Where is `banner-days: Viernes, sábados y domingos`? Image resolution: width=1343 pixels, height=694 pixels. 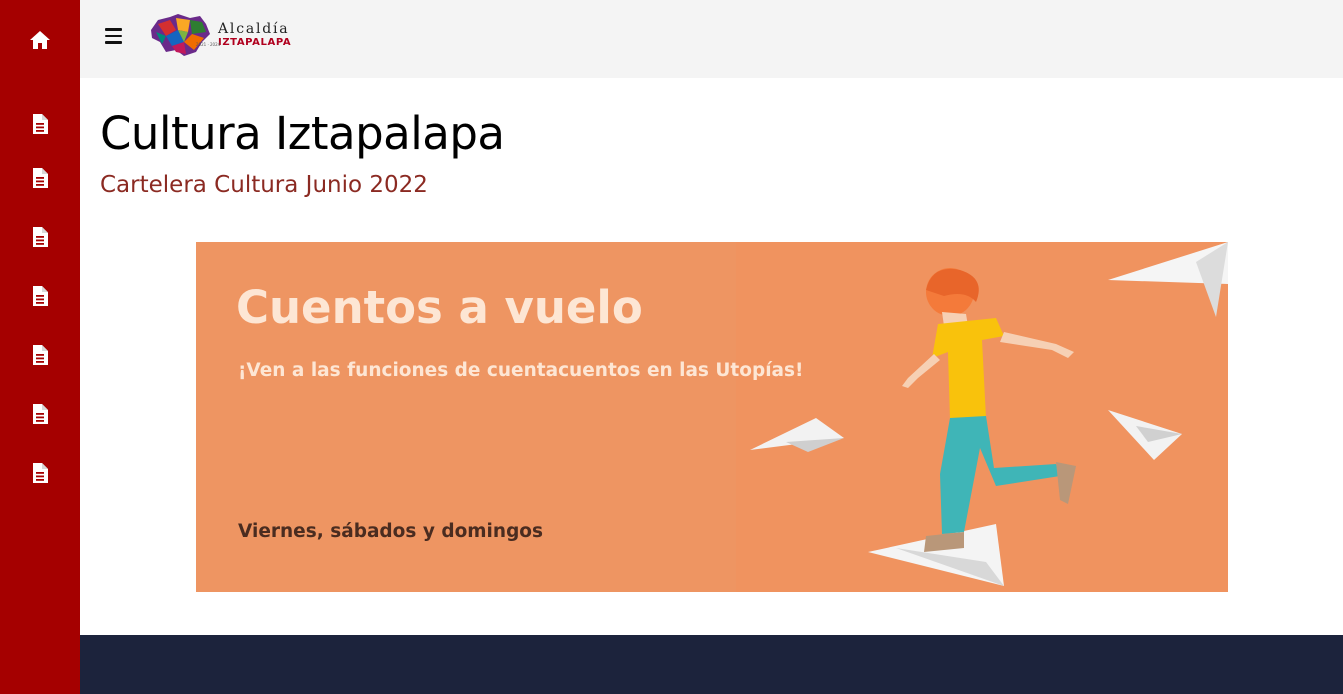
banner-days: Viernes, sábados y domingos is located at coordinates (391, 531).